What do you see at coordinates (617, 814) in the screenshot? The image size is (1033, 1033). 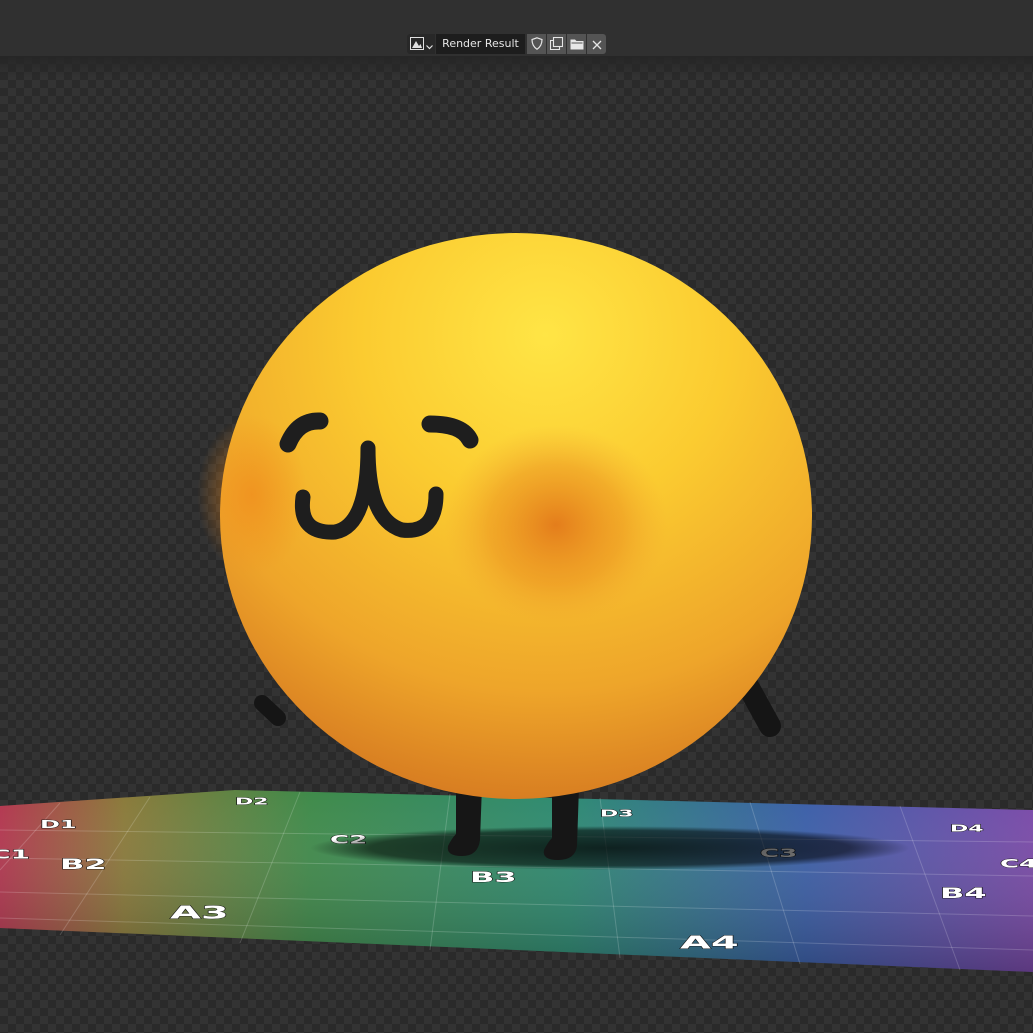 I see `floor-label: D3` at bounding box center [617, 814].